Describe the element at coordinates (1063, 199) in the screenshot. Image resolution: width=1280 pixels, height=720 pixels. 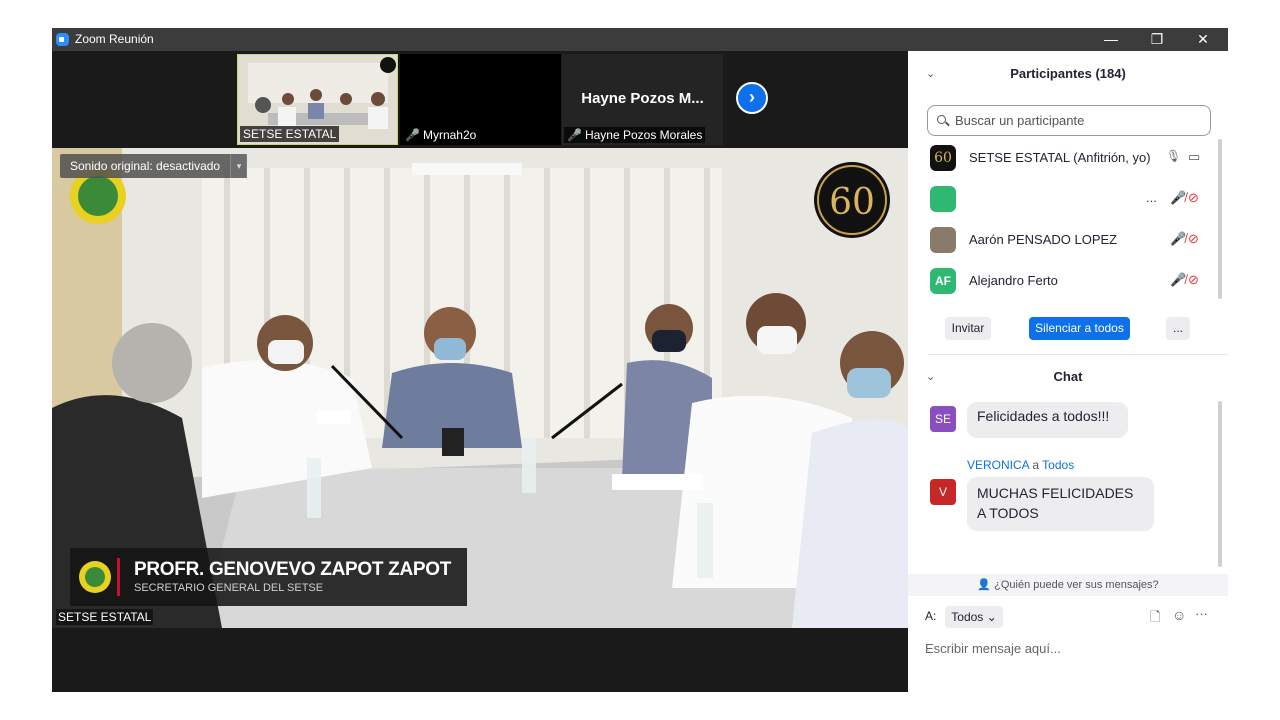
I see `participant-row: ... 🎤̸ ⊘` at that location.